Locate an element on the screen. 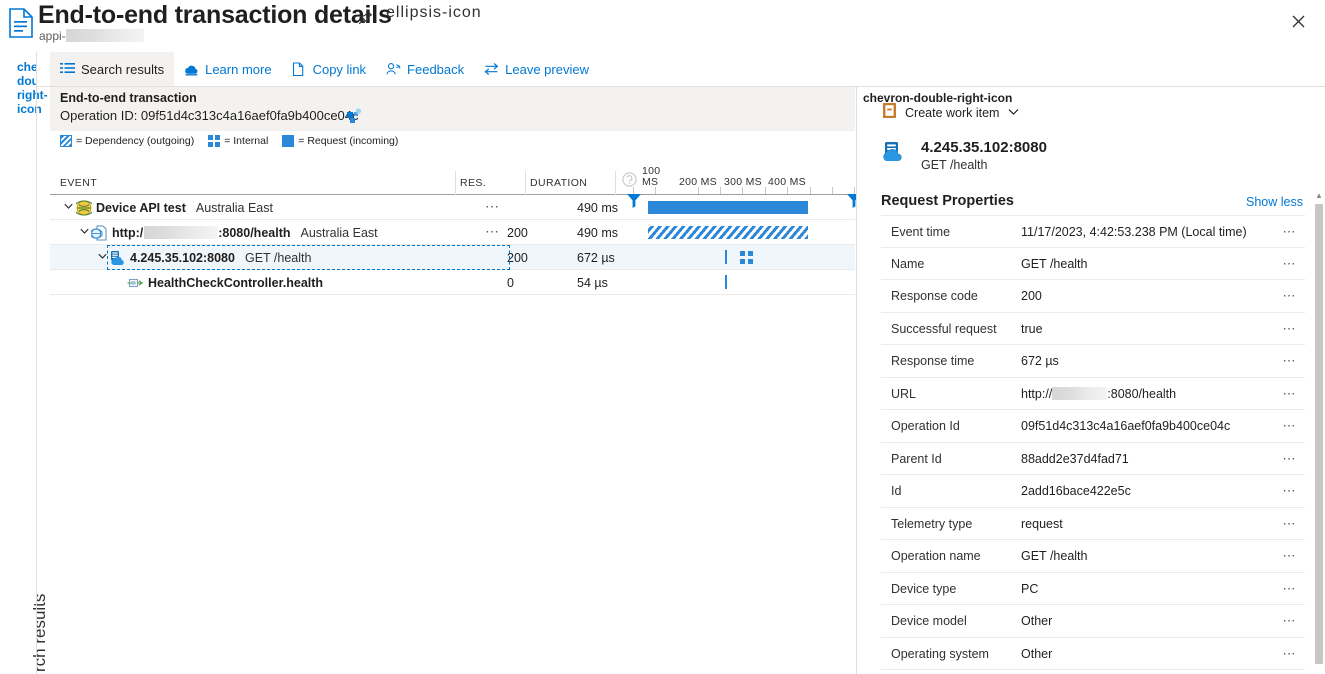  row-name: 4.245.35.102:8080 is located at coordinates (182, 257).